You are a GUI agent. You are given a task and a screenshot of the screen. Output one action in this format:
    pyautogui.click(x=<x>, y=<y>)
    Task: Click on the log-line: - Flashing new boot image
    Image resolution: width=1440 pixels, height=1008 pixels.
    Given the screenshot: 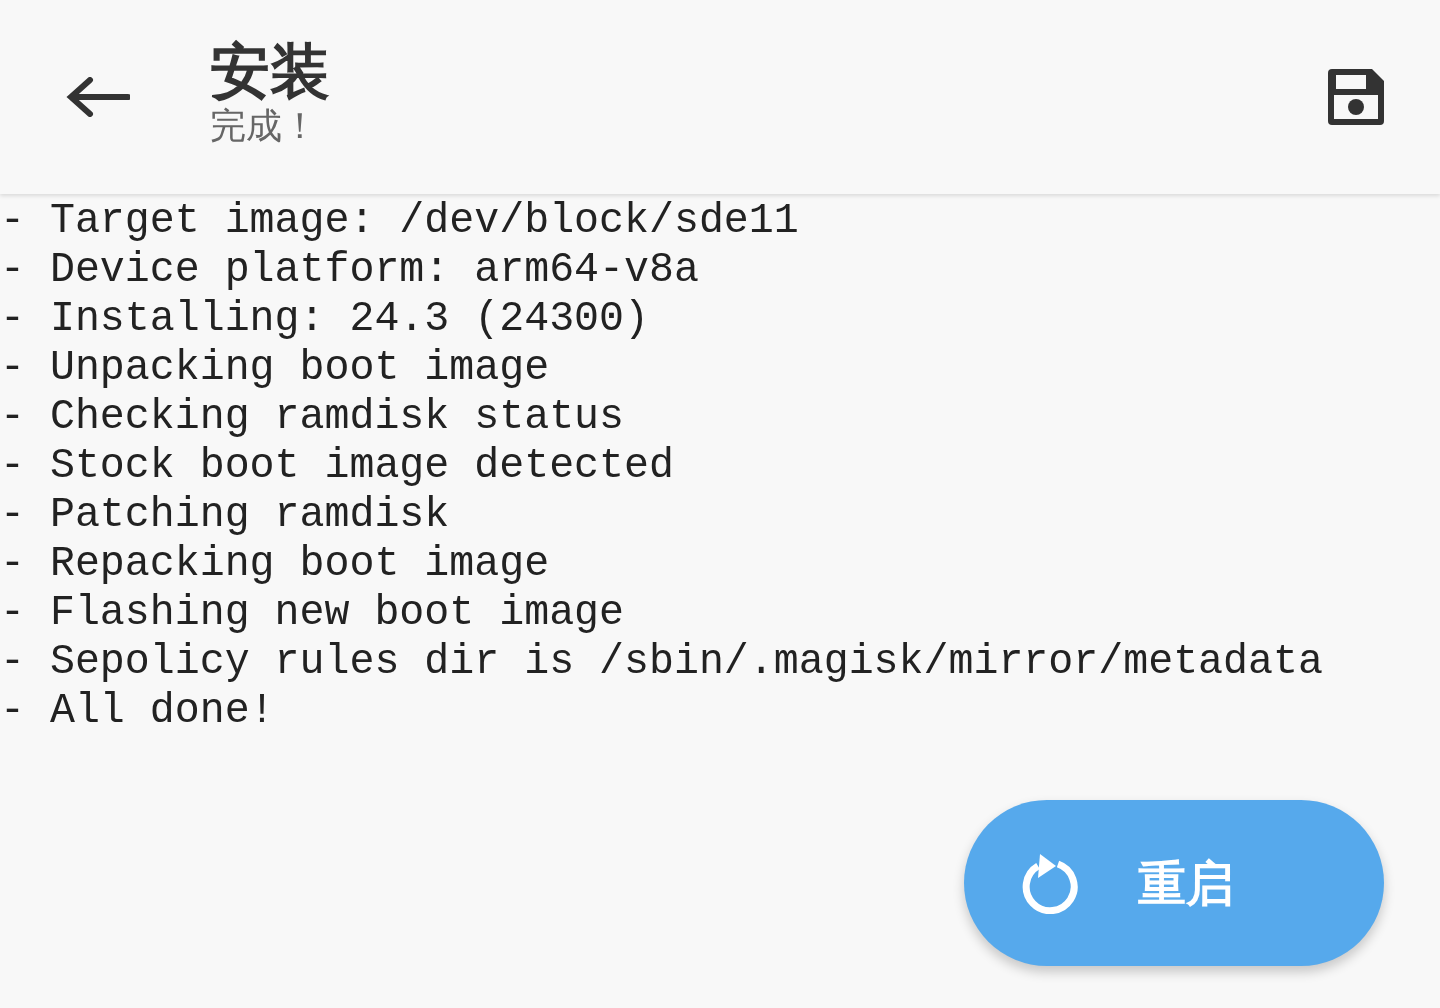 What is the action you would take?
    pyautogui.click(x=312, y=612)
    